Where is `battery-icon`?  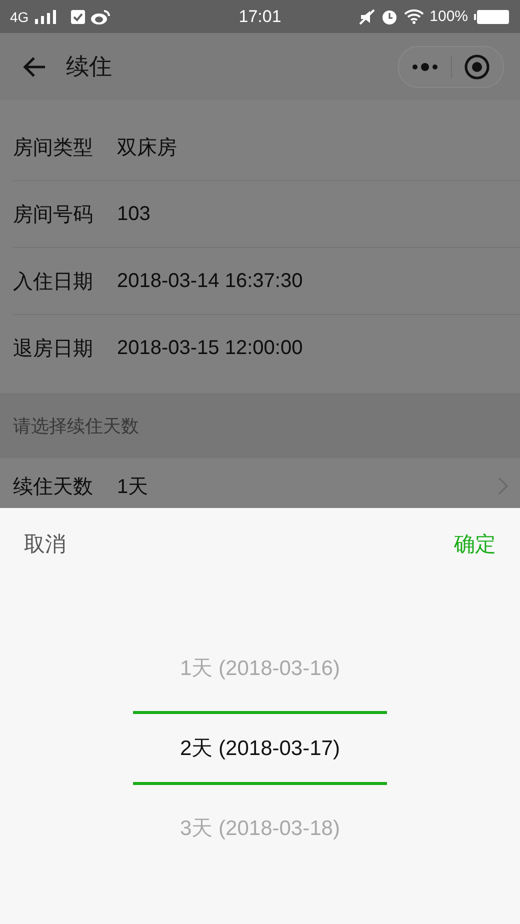 battery-icon is located at coordinates (492, 16).